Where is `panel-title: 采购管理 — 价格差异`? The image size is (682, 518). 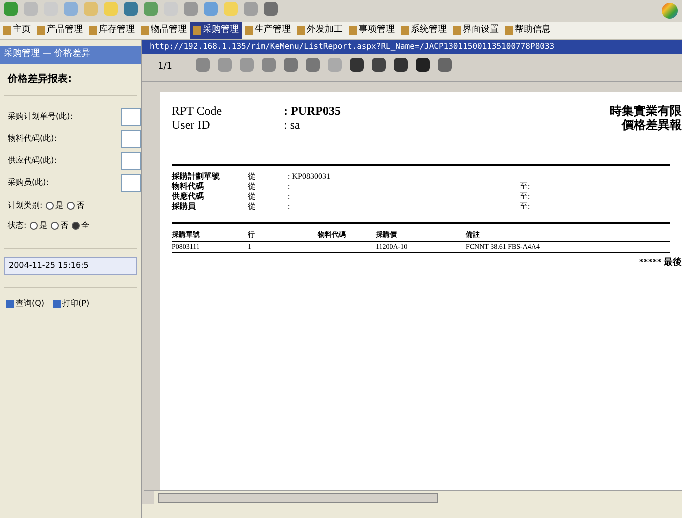 panel-title: 采购管理 — 价格差异 is located at coordinates (70, 55).